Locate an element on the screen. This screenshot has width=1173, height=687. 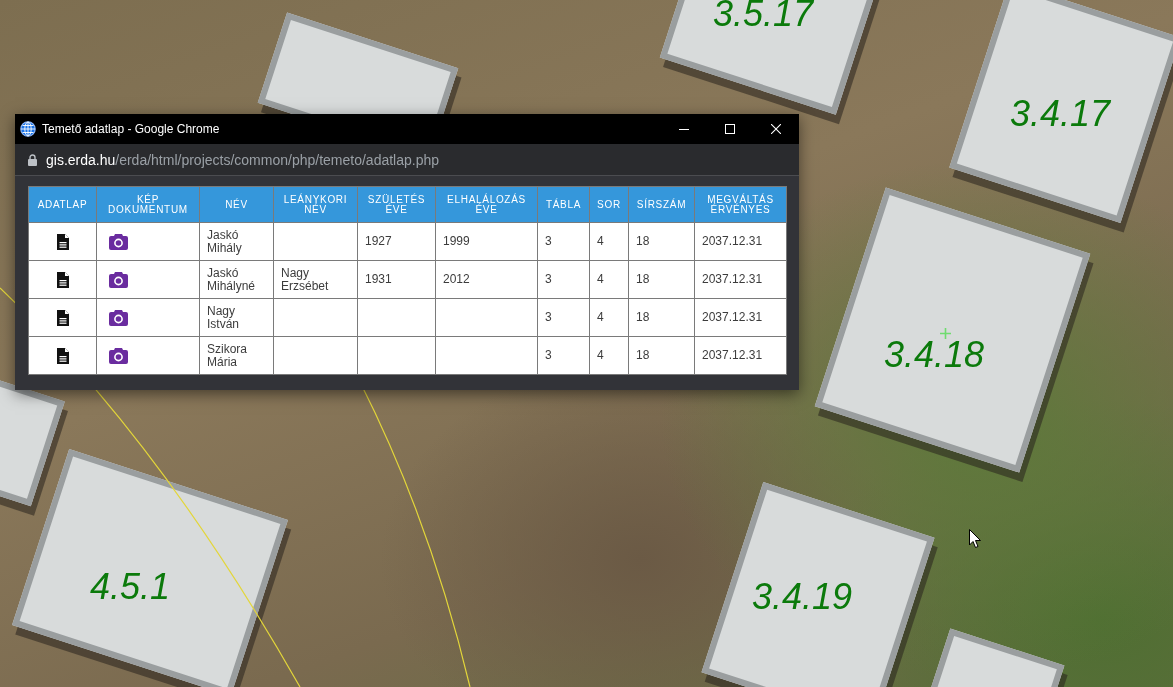
table-cell: Szikora Mária is located at coordinates (236, 355).